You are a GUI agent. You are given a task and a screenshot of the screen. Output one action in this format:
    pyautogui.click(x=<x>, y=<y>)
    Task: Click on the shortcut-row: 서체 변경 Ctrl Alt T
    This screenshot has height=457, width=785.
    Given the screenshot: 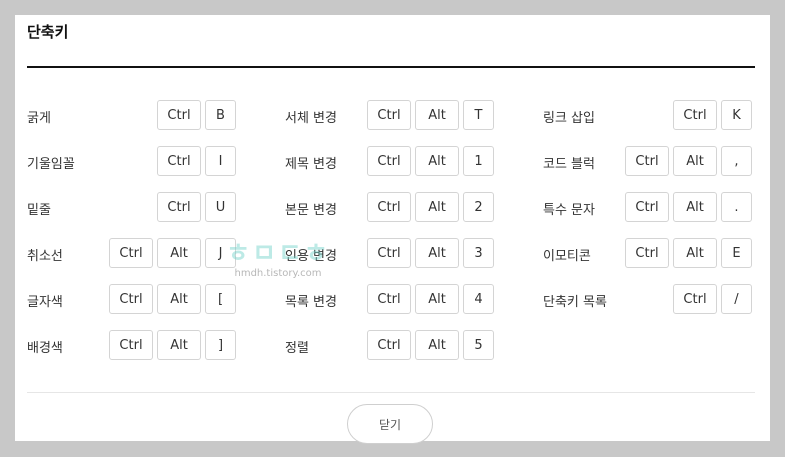 What is the action you would take?
    pyautogui.click(x=389, y=116)
    